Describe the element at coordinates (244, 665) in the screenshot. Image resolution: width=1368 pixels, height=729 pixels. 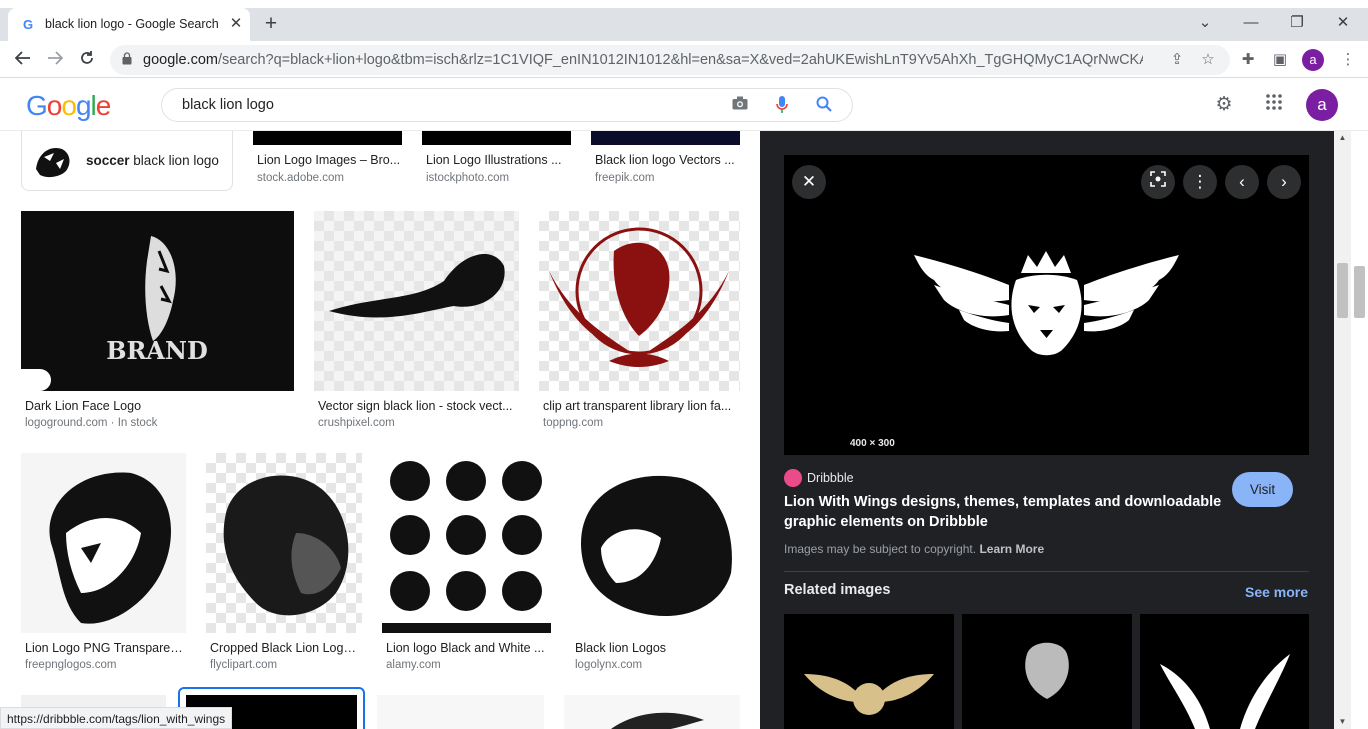
I see `result-source: flyclipart.com` at that location.